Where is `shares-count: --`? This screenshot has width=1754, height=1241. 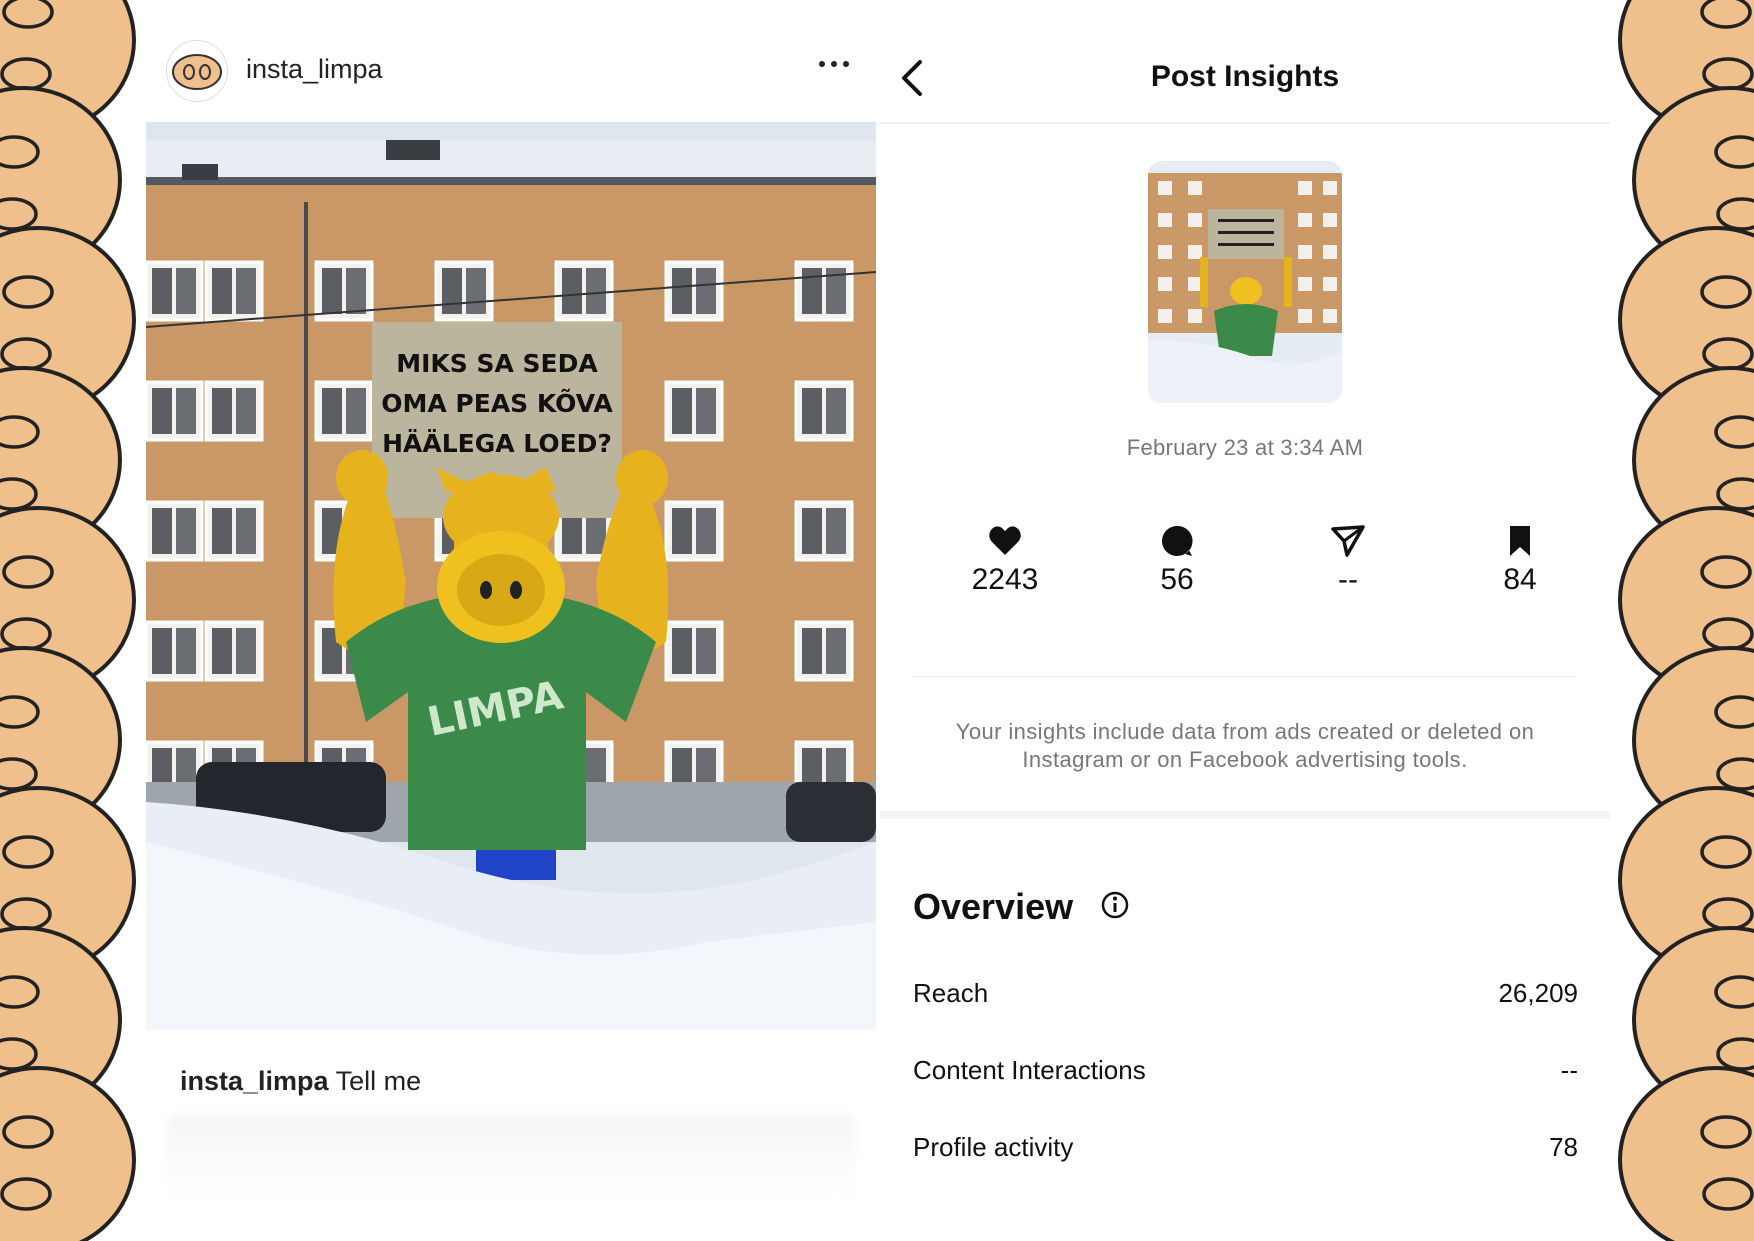
shares-count: -- is located at coordinates (1348, 579).